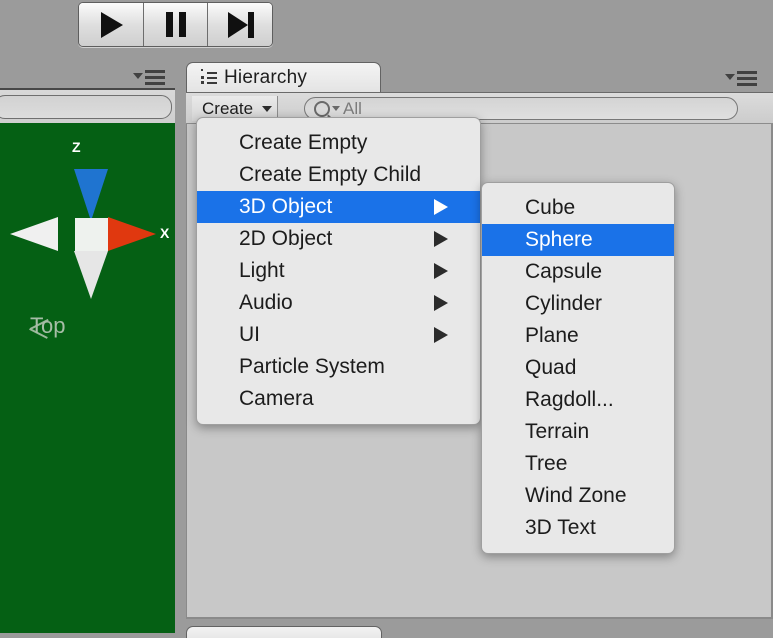 Image resolution: width=773 pixels, height=638 pixels. I want to click on menu-item-label: Sphere, so click(559, 239).